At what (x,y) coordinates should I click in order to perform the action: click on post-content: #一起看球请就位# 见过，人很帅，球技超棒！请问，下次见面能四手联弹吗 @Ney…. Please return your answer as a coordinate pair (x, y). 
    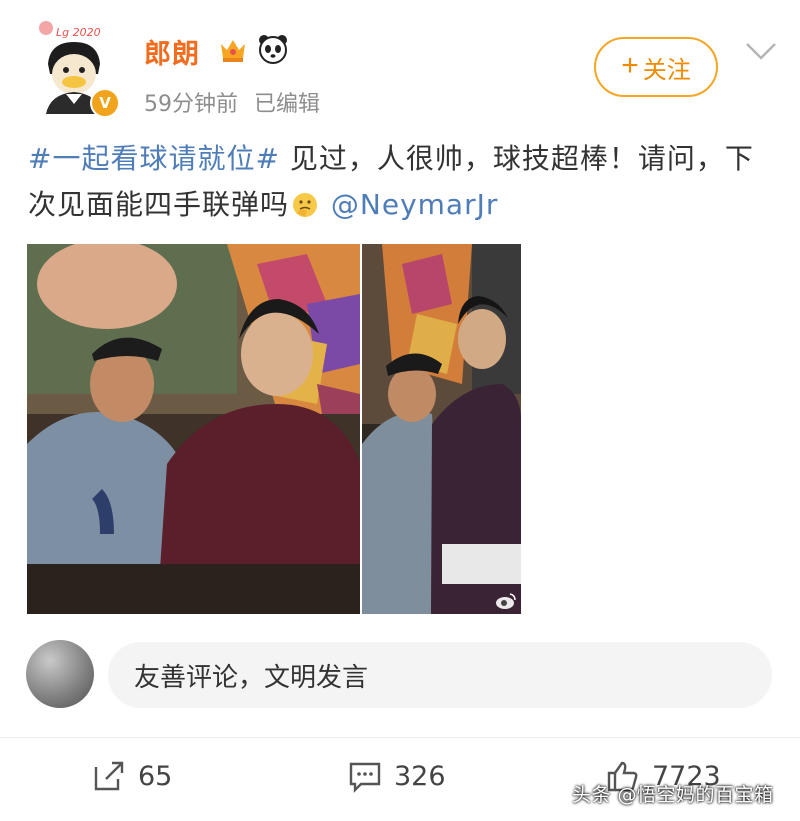
    Looking at the image, I should click on (398, 182).